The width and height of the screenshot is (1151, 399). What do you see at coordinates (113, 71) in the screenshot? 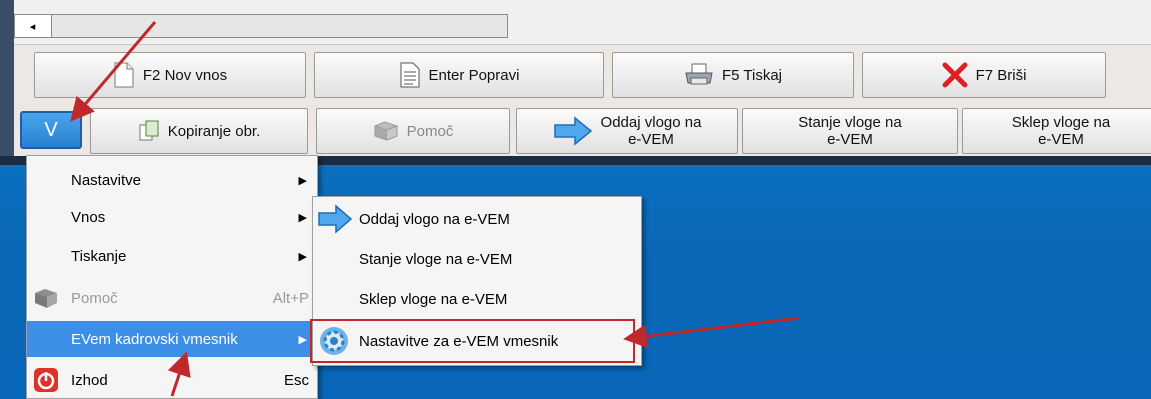
I see `annotation-arrow-v-button` at bounding box center [113, 71].